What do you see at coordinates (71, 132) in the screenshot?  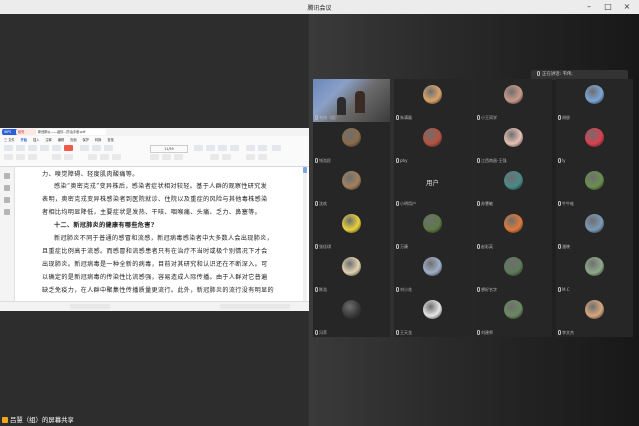 I see `doc-tab-2: 新冠肺炎——疫情...防治手册.pdf` at bounding box center [71, 132].